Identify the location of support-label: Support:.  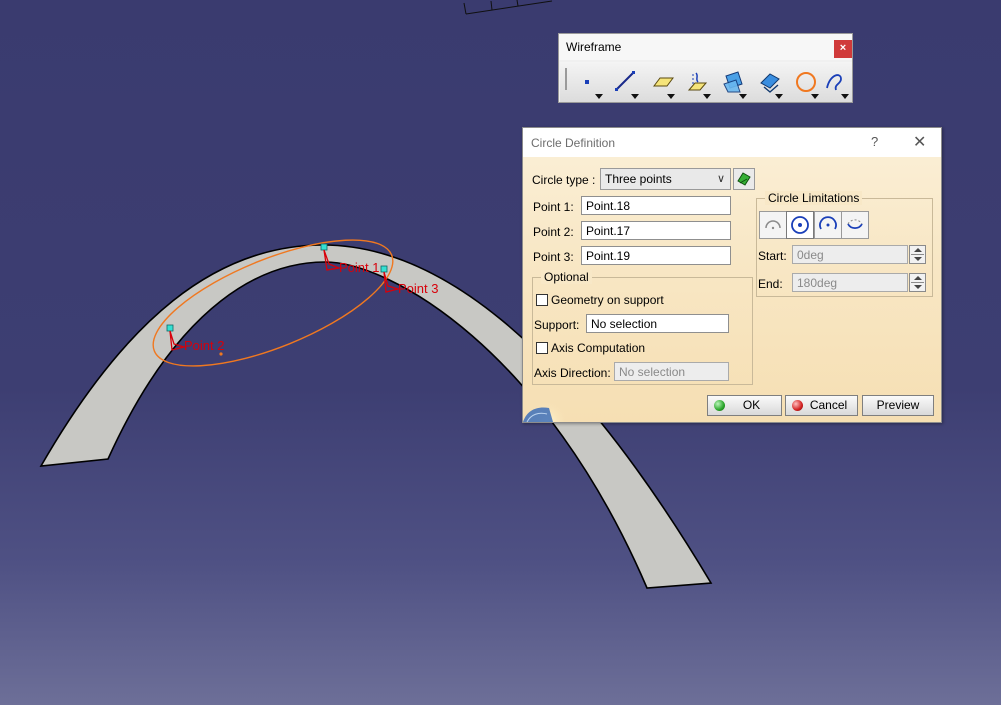
(557, 325).